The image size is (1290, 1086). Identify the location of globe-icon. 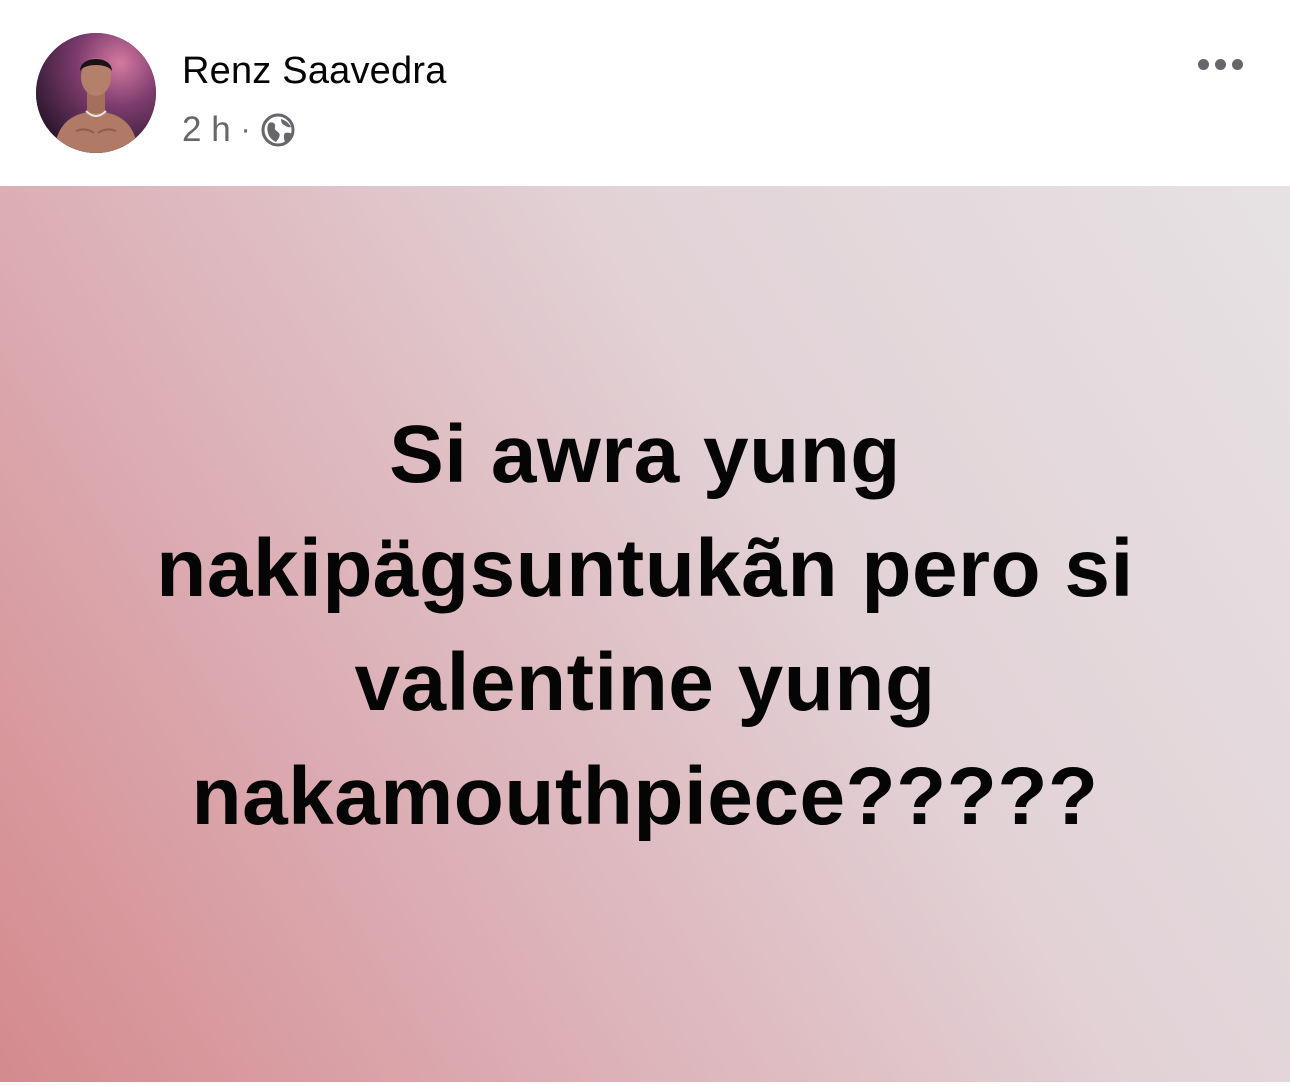
(278, 130).